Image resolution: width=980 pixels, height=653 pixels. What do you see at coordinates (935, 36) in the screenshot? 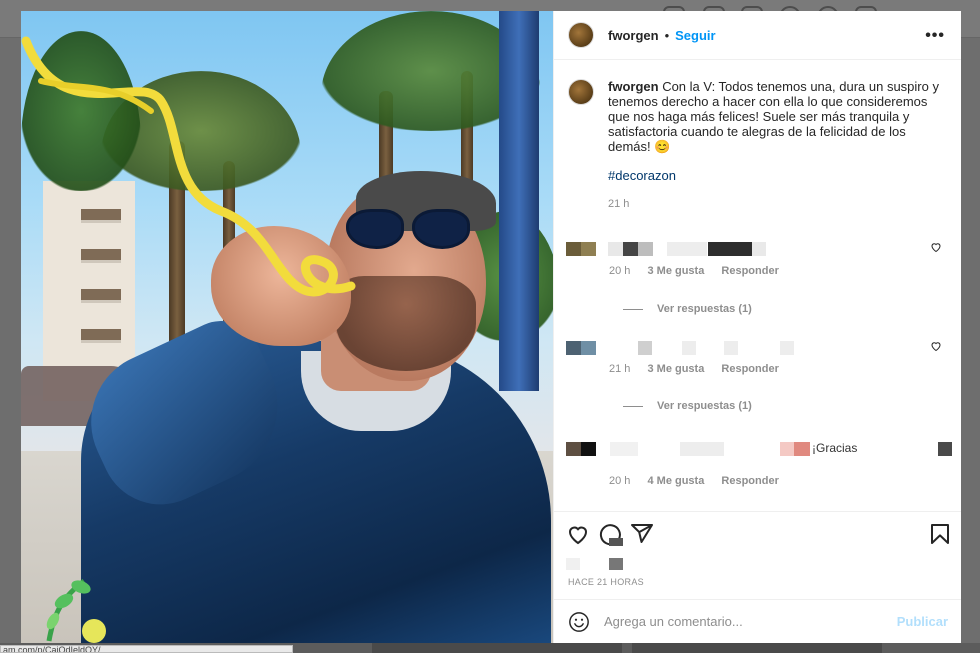
I see `more-icon: •••` at bounding box center [935, 36].